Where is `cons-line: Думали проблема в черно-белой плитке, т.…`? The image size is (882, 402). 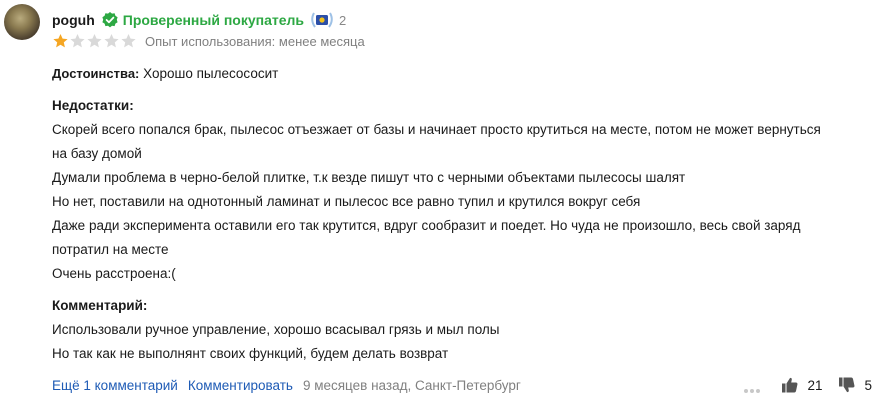
cons-line: Думали проблема в черно-белой плитке, т.… is located at coordinates (369, 177).